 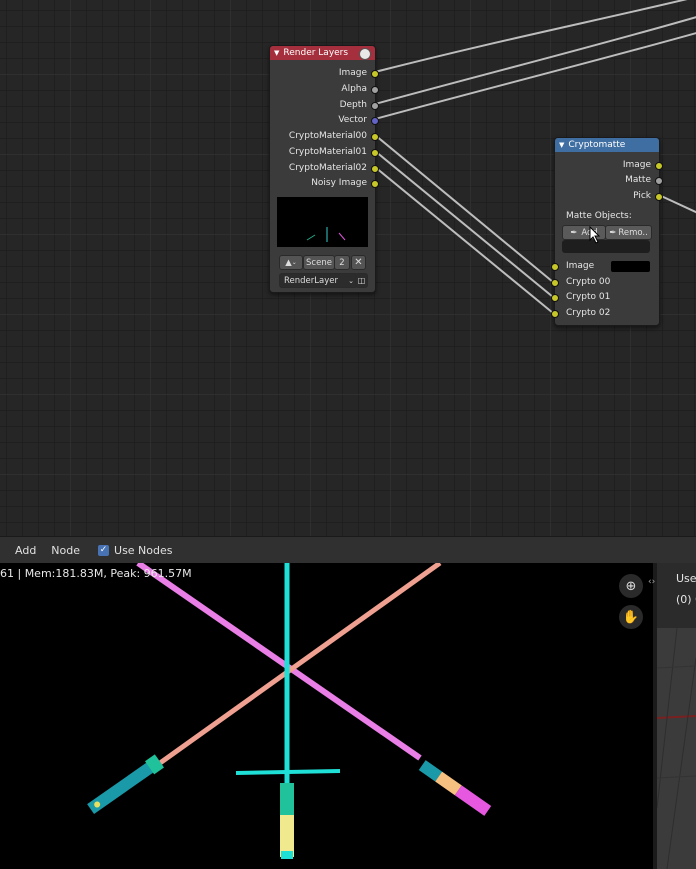 I want to click on socket-crypto01-out, so click(x=375, y=153).